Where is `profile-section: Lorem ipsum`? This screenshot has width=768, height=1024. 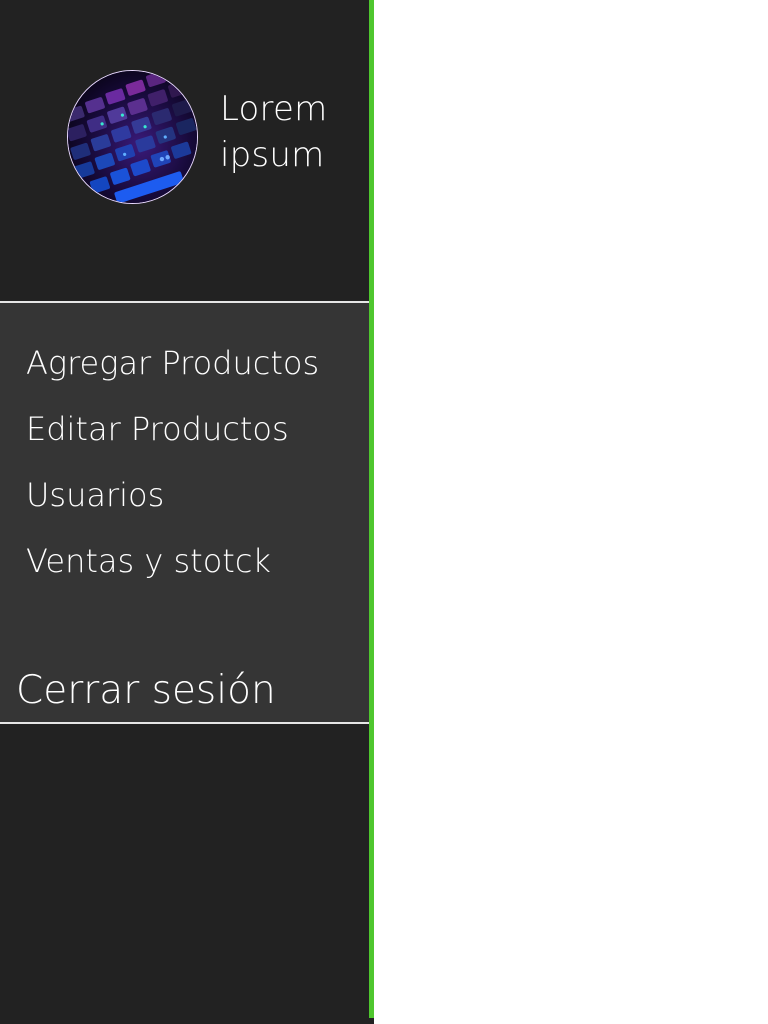
profile-section: Lorem ipsum is located at coordinates (184, 151).